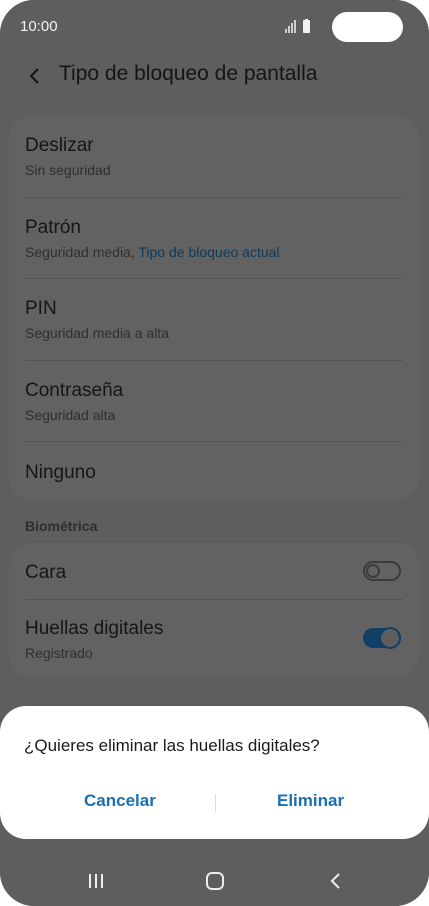  Describe the element at coordinates (215, 803) in the screenshot. I see `button-divider` at that location.